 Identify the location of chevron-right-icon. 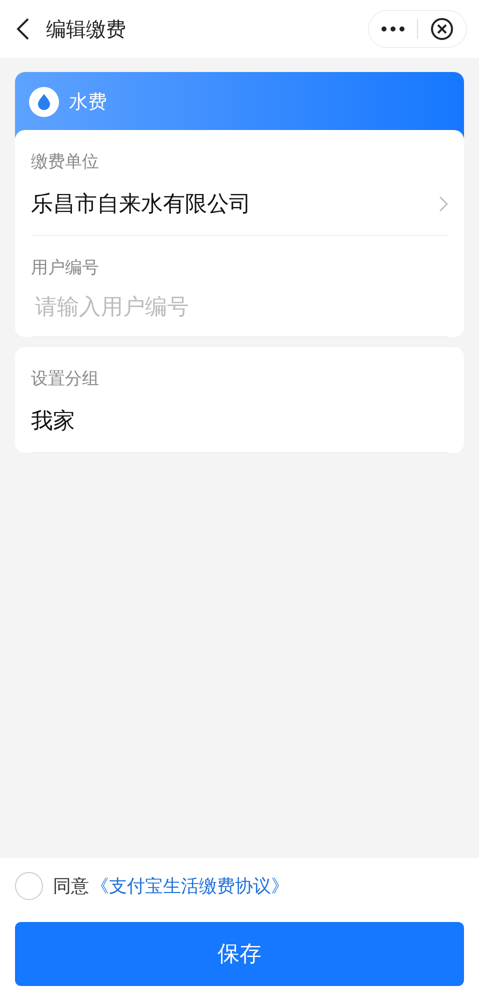
(443, 204).